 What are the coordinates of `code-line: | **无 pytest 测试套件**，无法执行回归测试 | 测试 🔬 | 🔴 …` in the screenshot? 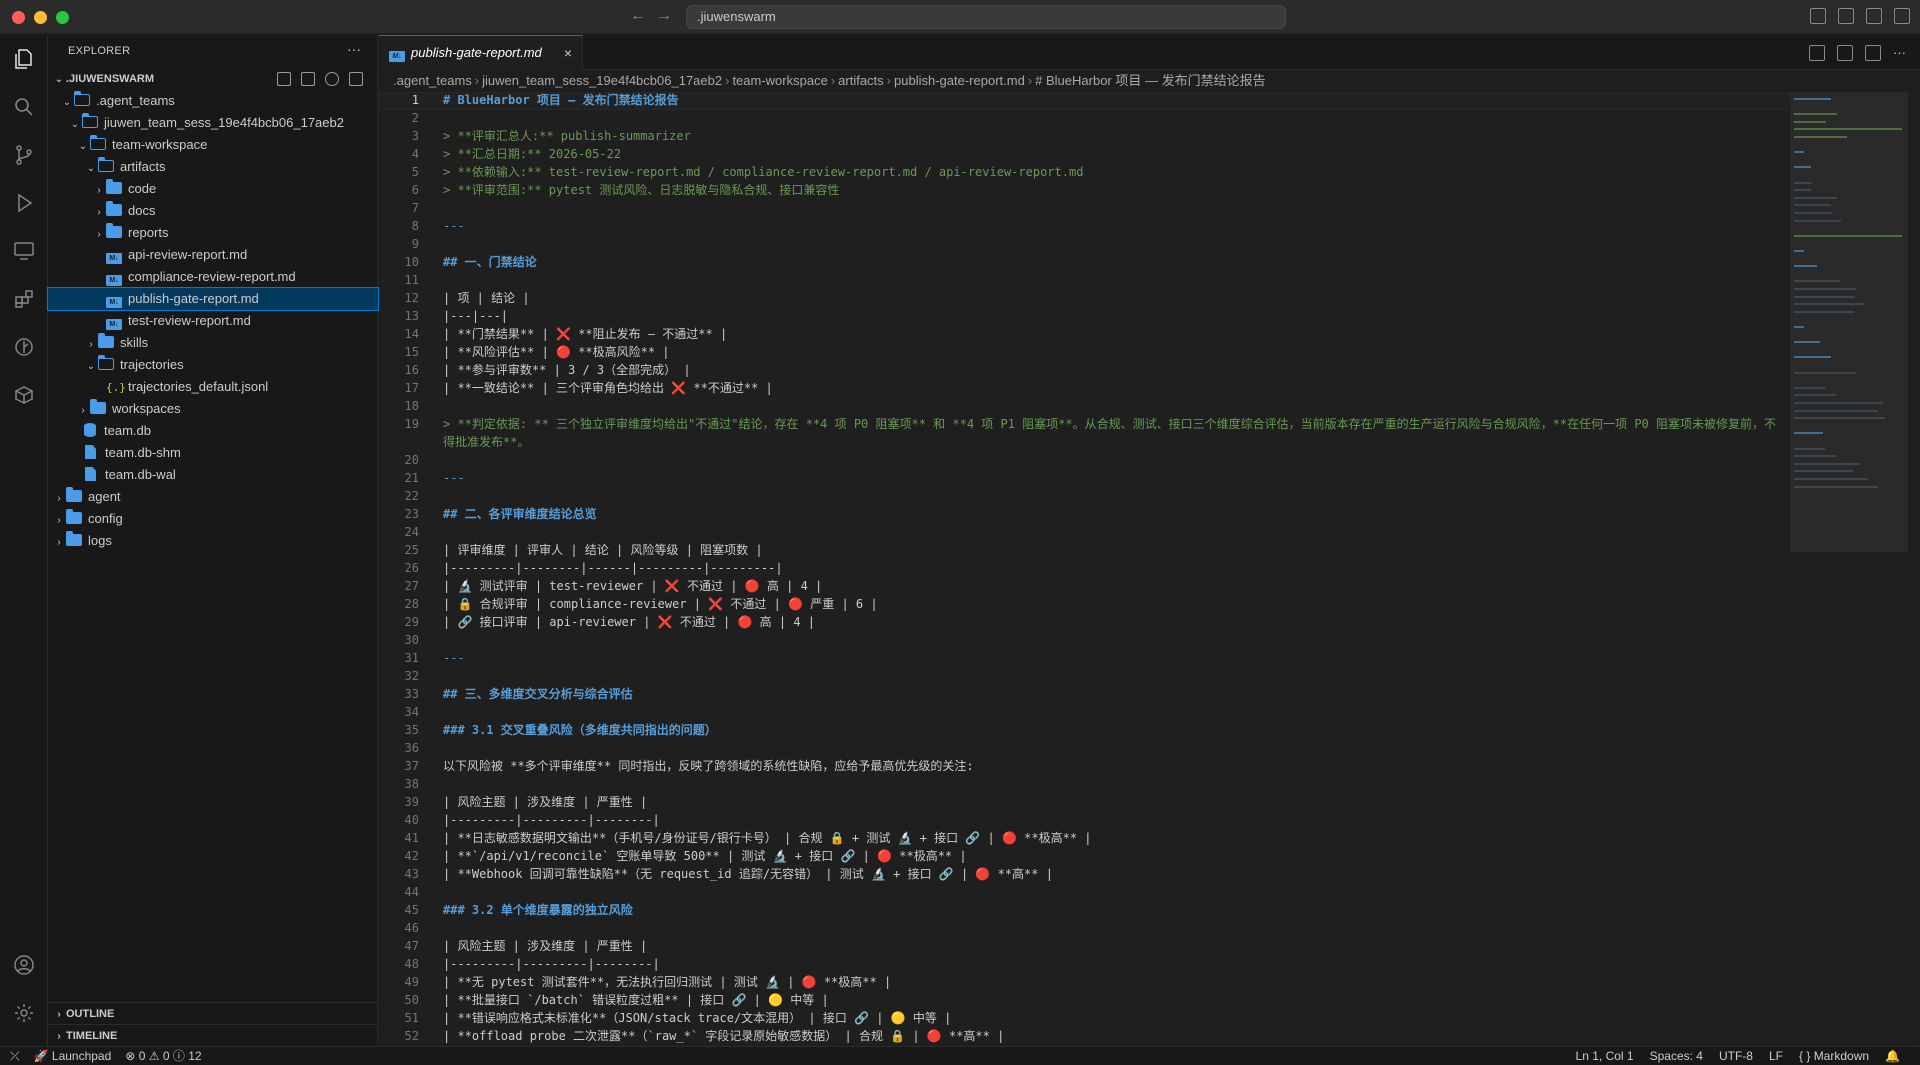 It's located at (1113, 982).